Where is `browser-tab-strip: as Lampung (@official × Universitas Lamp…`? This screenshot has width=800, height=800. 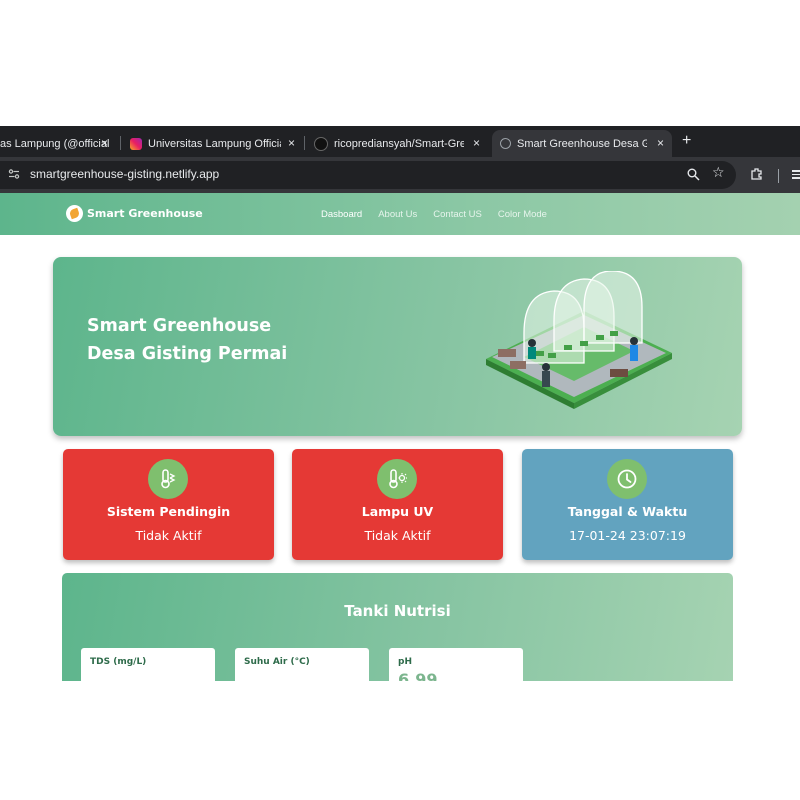
browser-tab-strip: as Lampung (@official × Universitas Lamp… is located at coordinates (400, 141).